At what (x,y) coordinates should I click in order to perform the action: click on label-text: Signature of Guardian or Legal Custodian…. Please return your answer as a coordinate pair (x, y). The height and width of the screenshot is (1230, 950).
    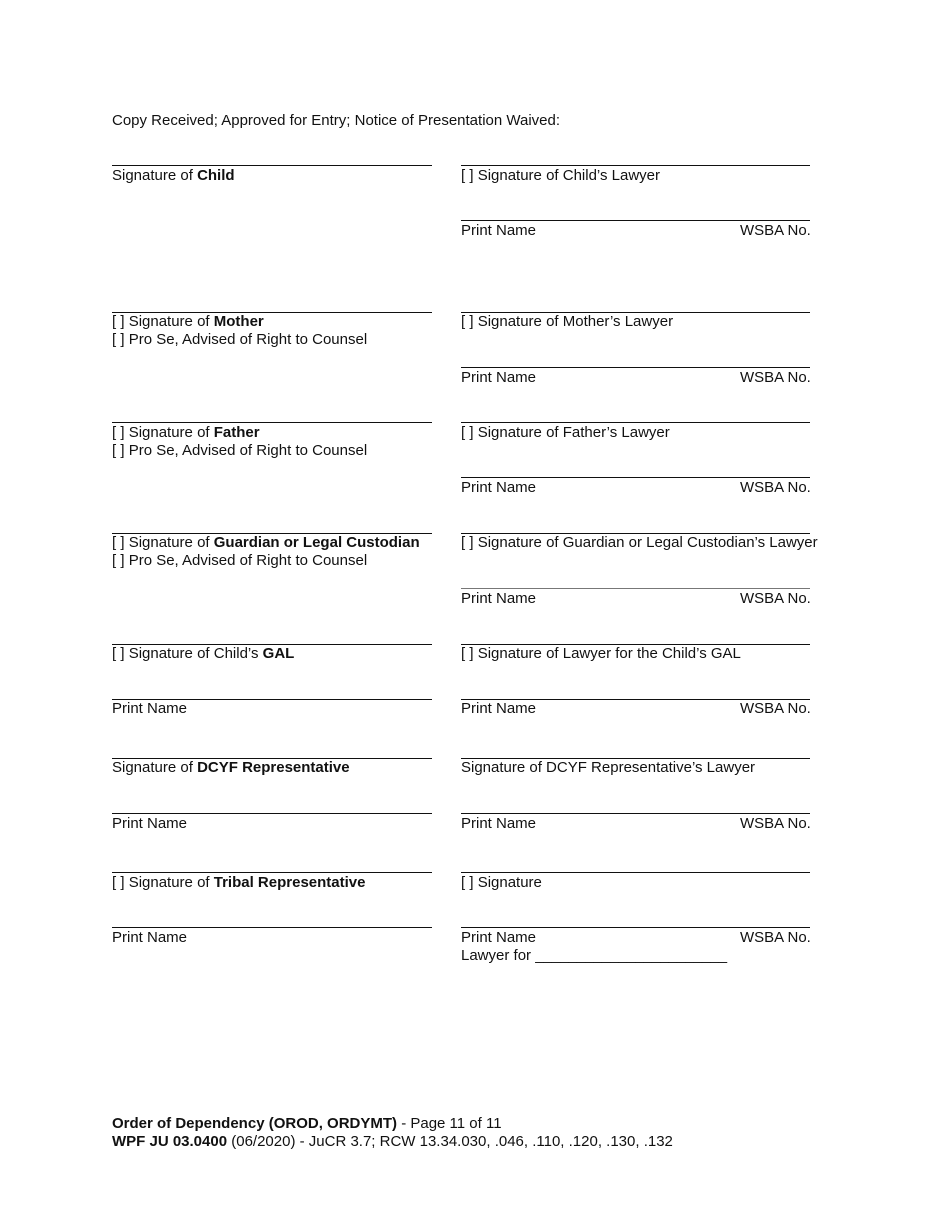
    Looking at the image, I should click on (647, 542).